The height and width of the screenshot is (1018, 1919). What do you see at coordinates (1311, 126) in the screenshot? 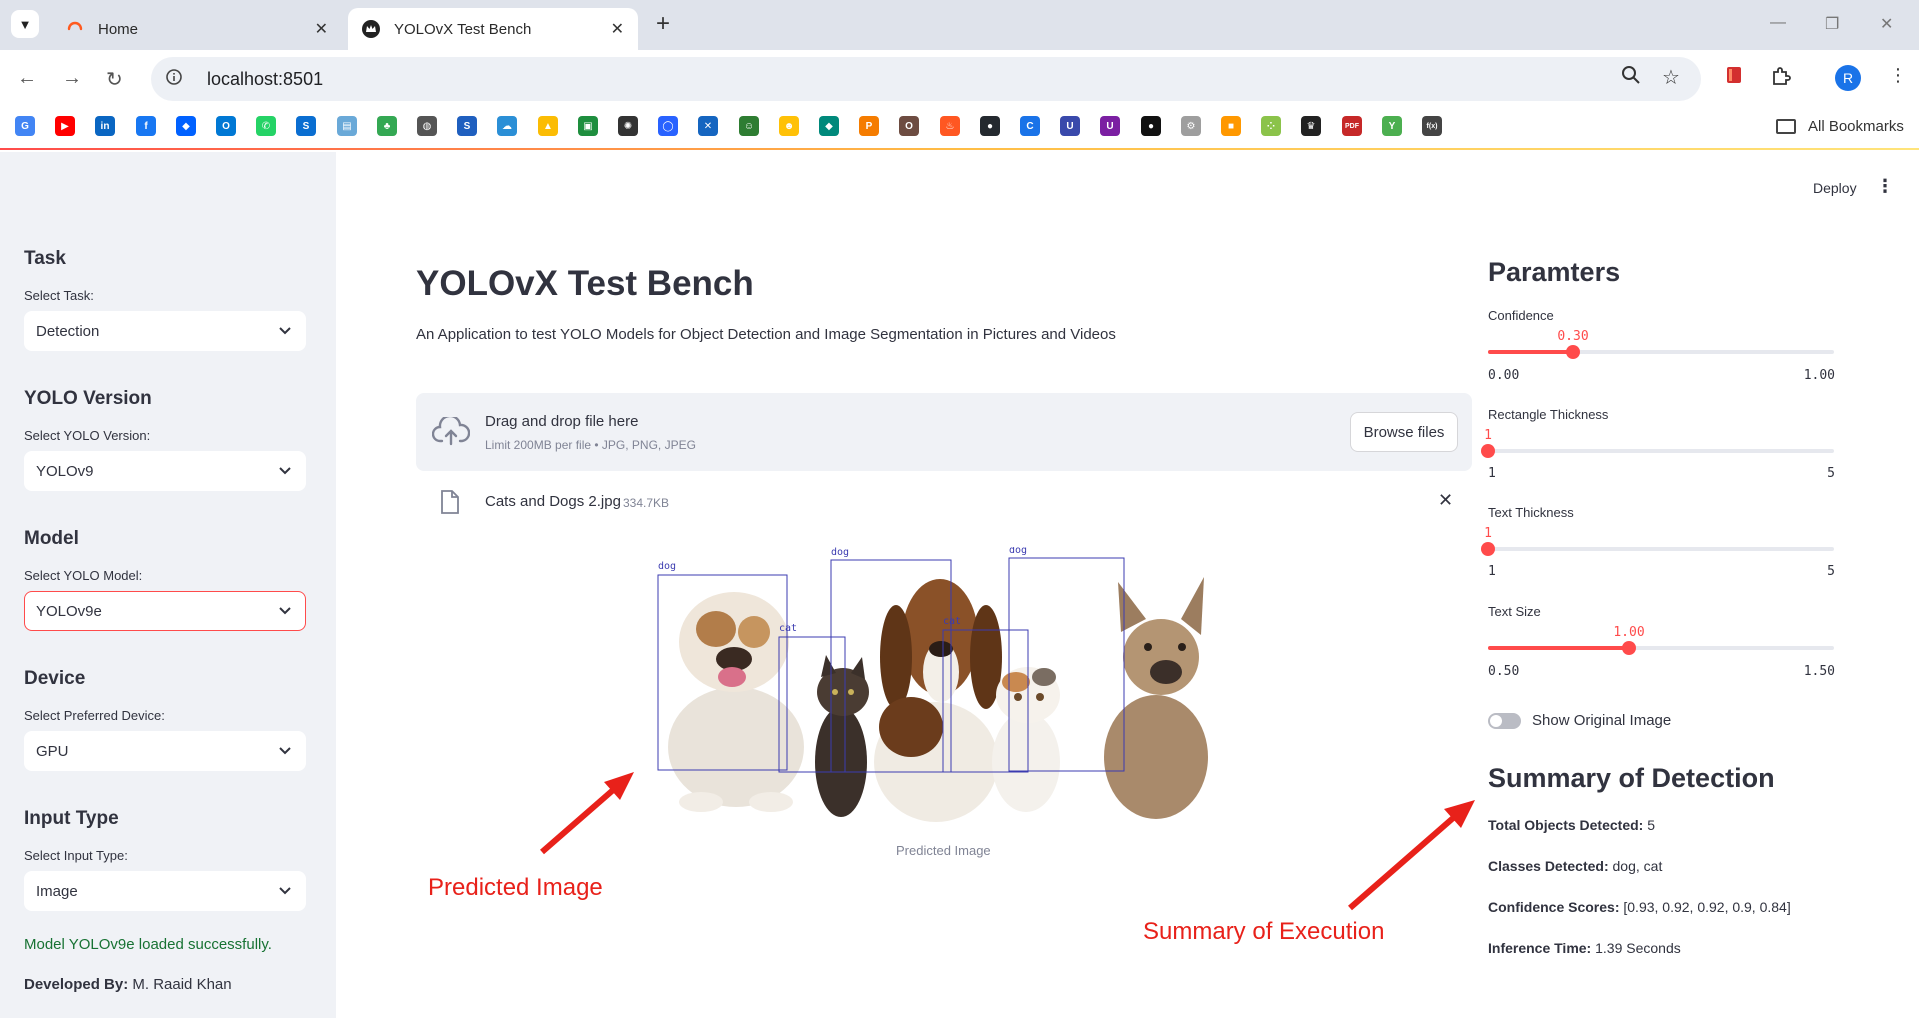
I see `crown-icon: ♛` at bounding box center [1311, 126].